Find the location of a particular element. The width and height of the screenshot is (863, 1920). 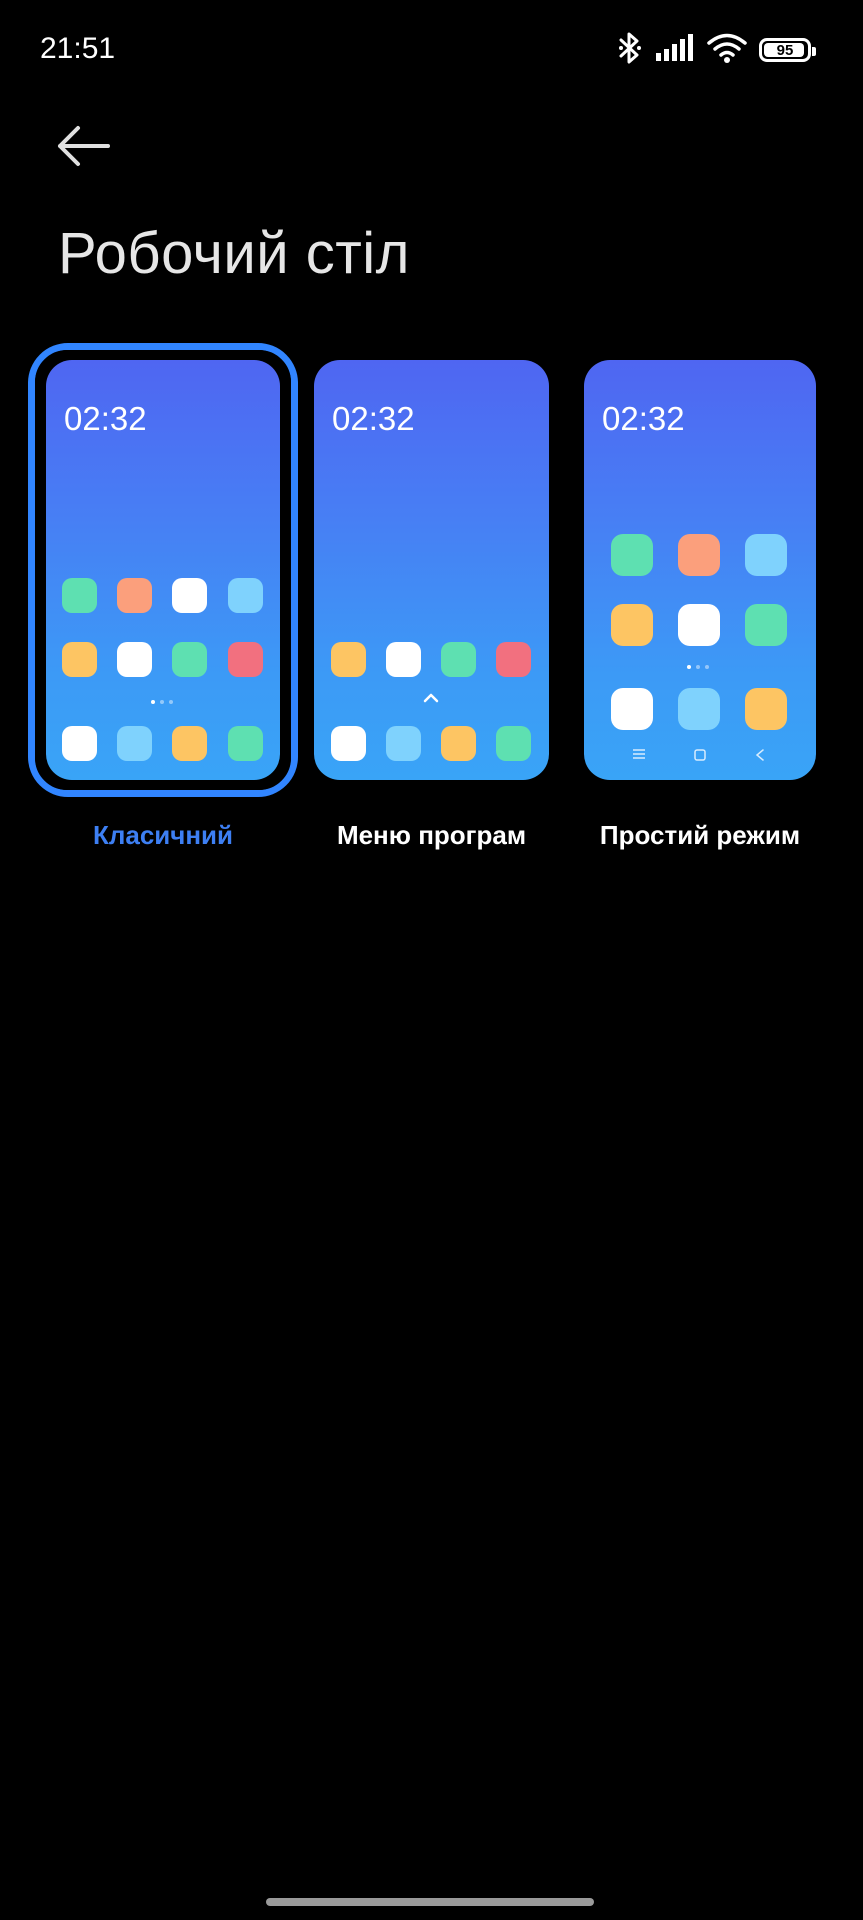

style-label-classic: Класичний is located at coordinates (163, 835).